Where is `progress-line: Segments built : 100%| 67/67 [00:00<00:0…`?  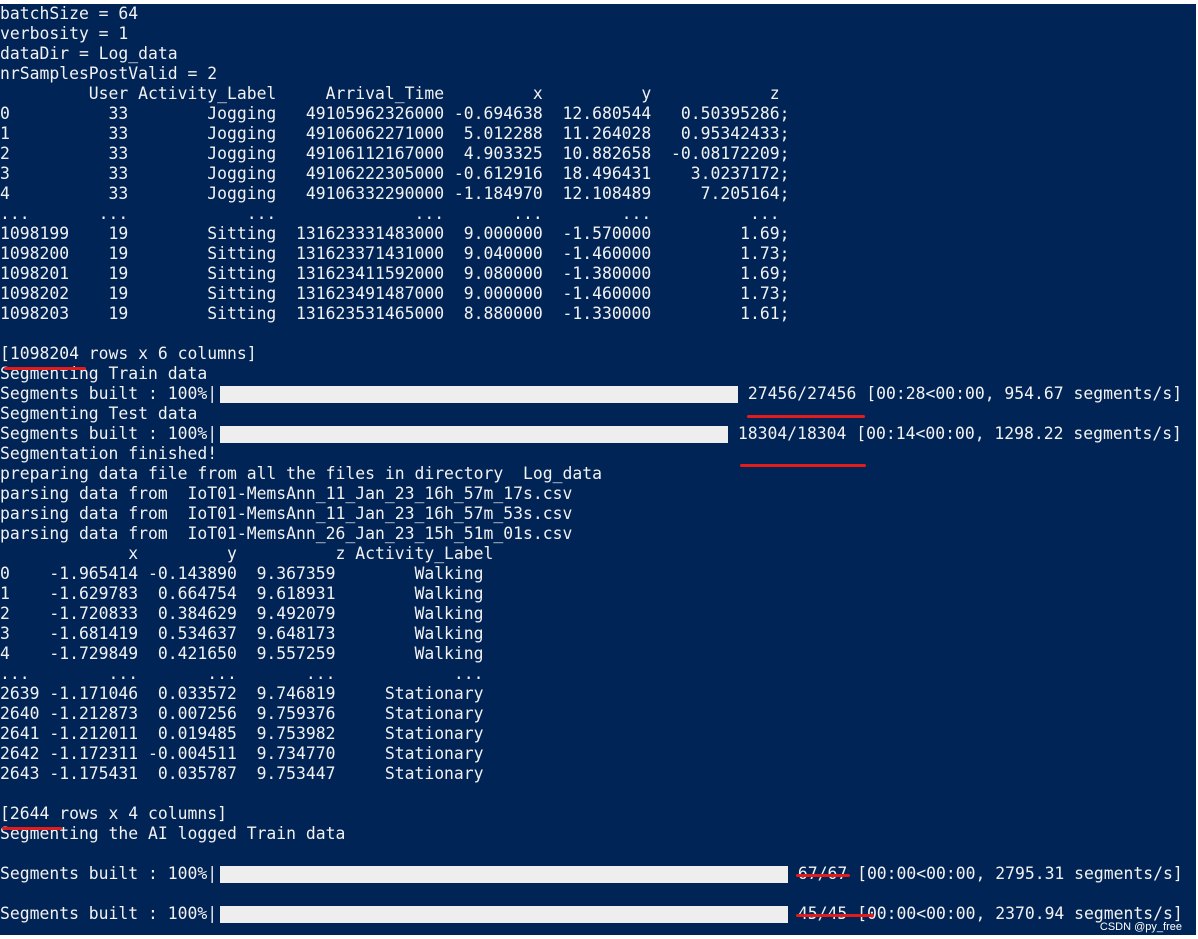 progress-line: Segments built : 100%| 67/67 [00:00<00:0… is located at coordinates (591, 874).